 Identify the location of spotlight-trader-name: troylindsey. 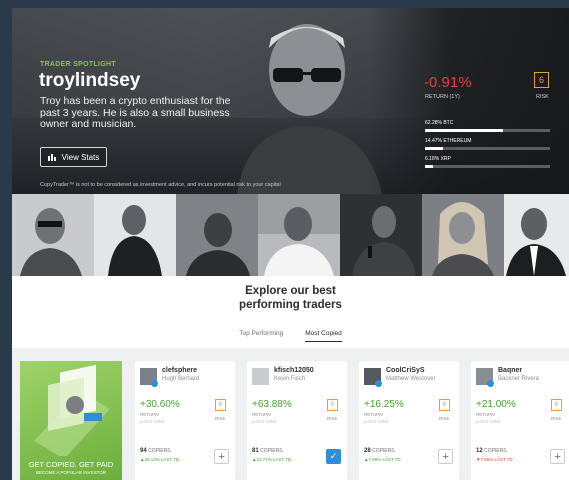
(89, 81).